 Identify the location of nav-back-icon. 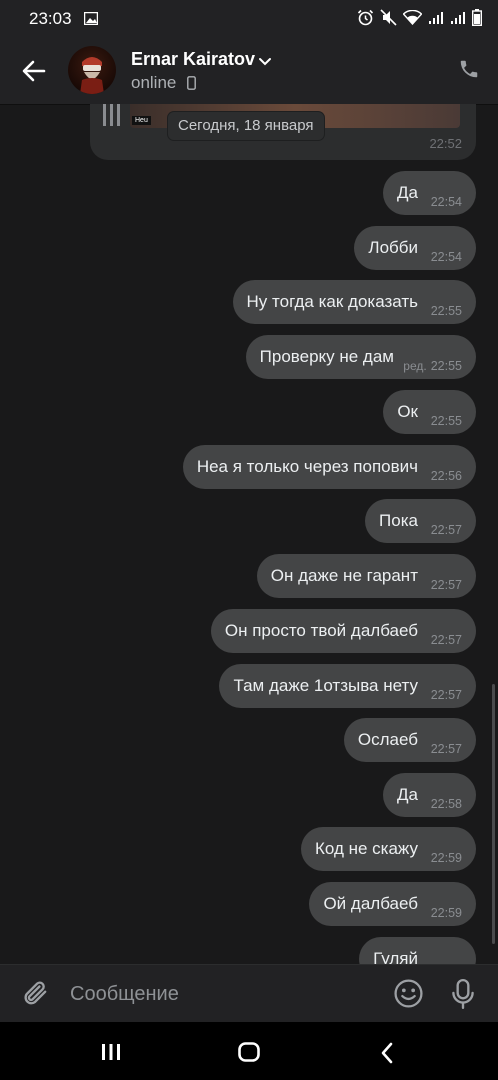
(387, 1055).